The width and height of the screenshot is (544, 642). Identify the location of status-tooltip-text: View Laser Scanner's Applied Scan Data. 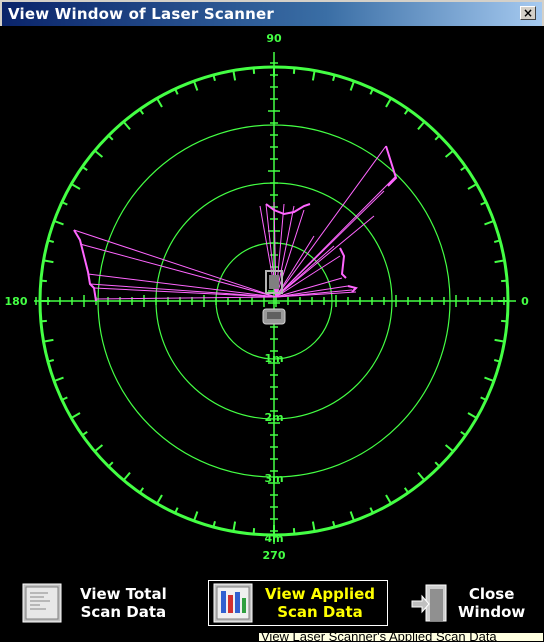
(379, 637).